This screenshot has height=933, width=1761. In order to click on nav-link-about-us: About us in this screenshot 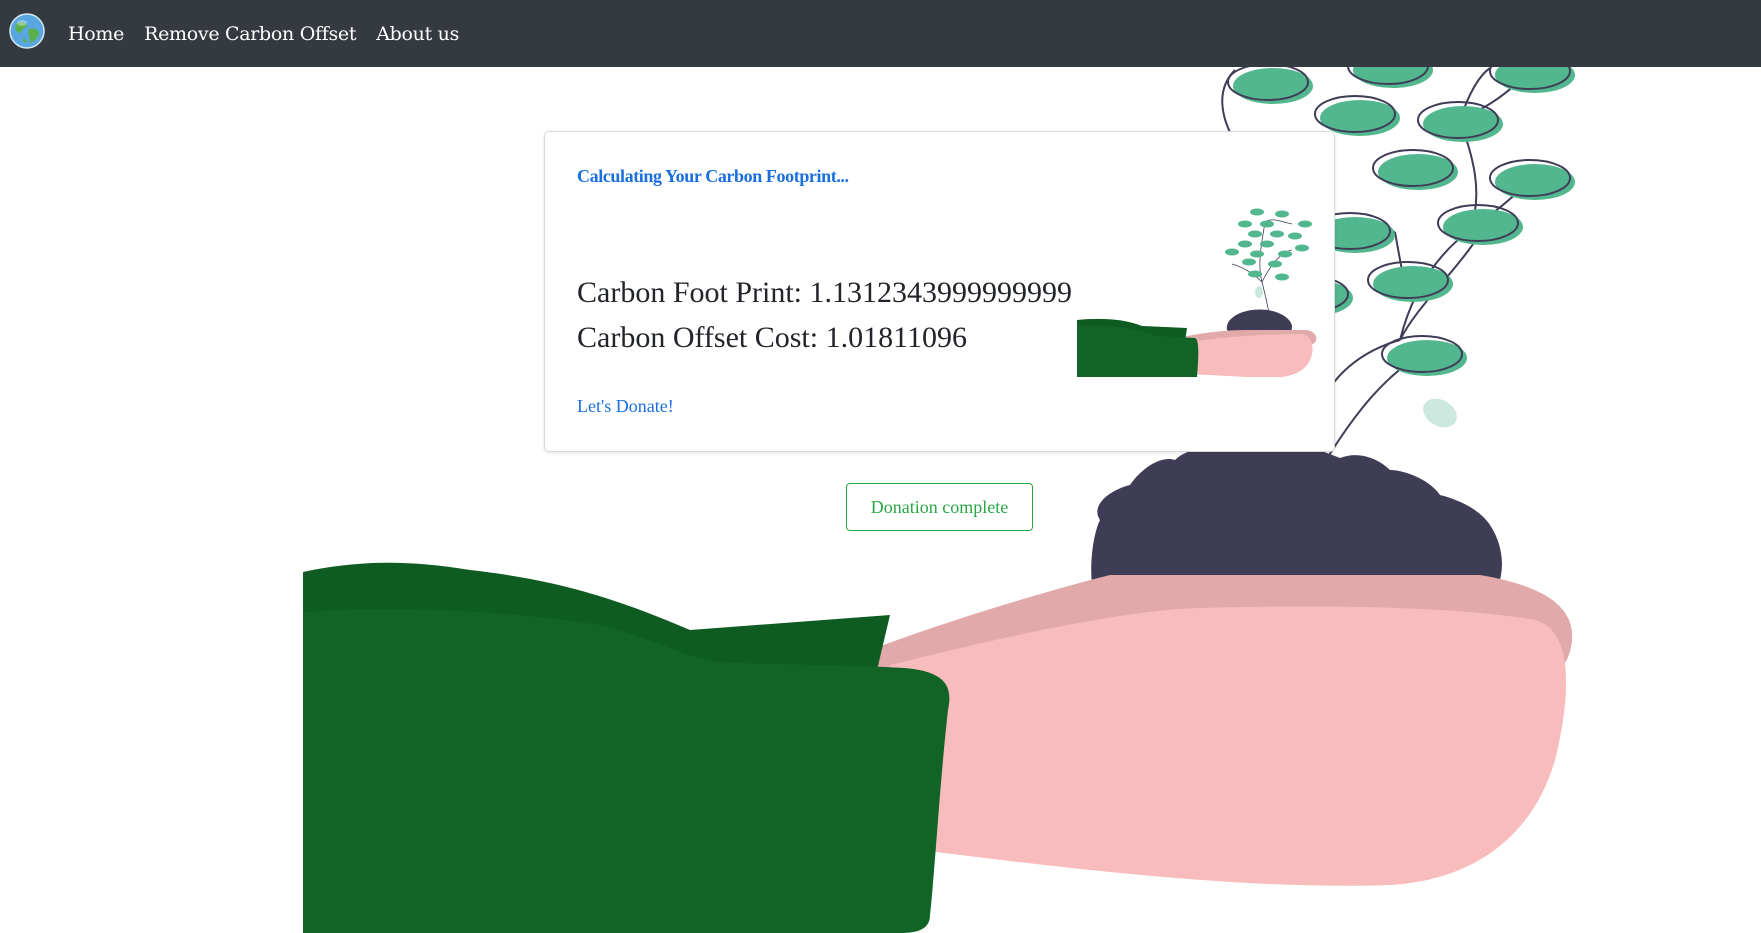, I will do `click(417, 34)`.